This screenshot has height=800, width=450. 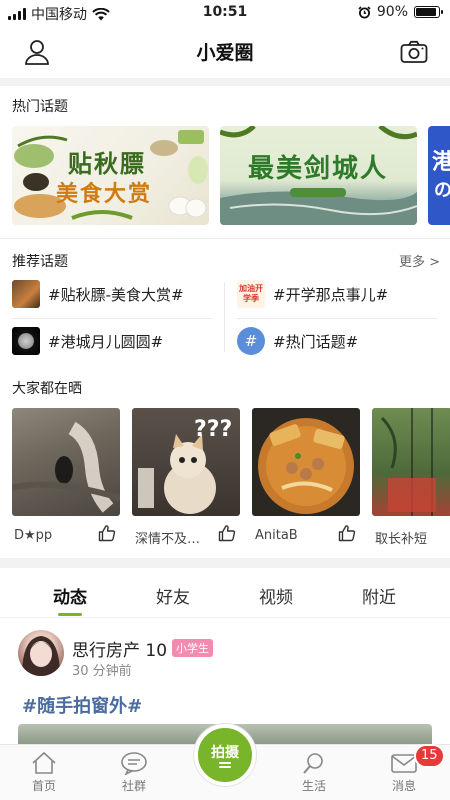 I want to click on chat-icon, so click(x=134, y=763).